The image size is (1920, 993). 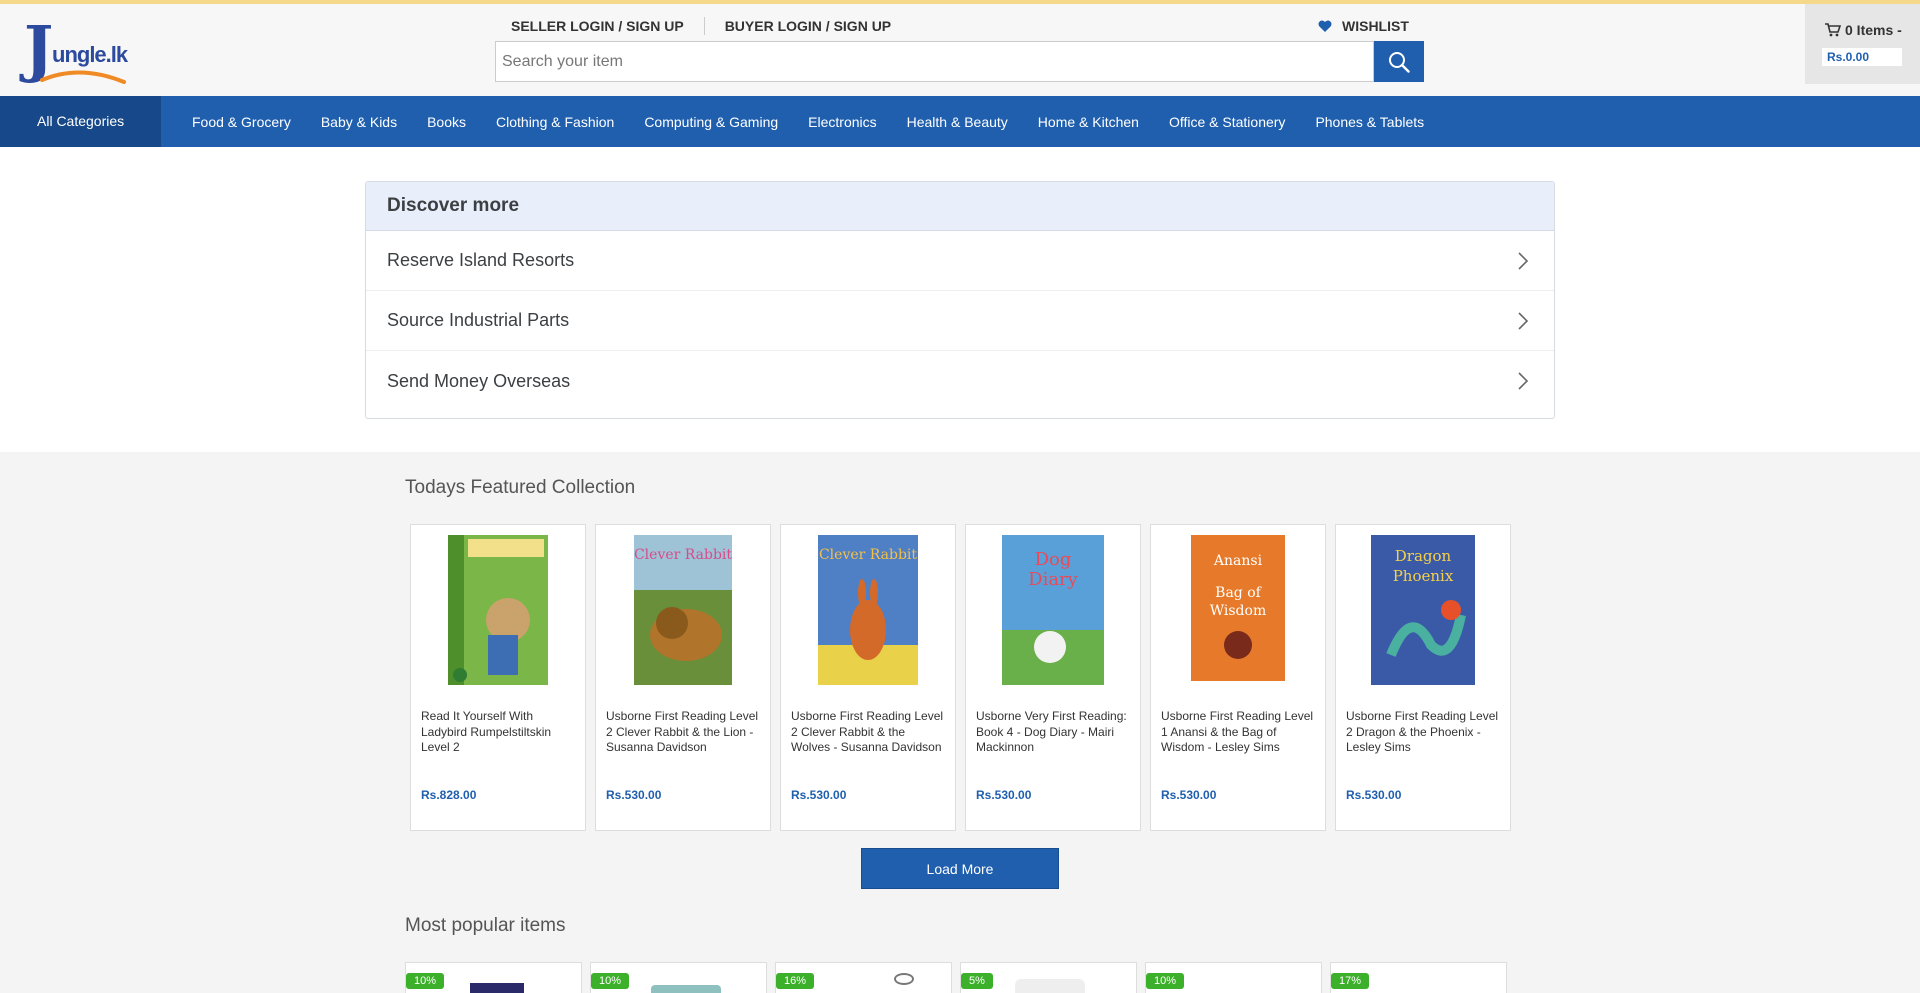 I want to click on nav-item-electronics: Electronics, so click(x=842, y=122).